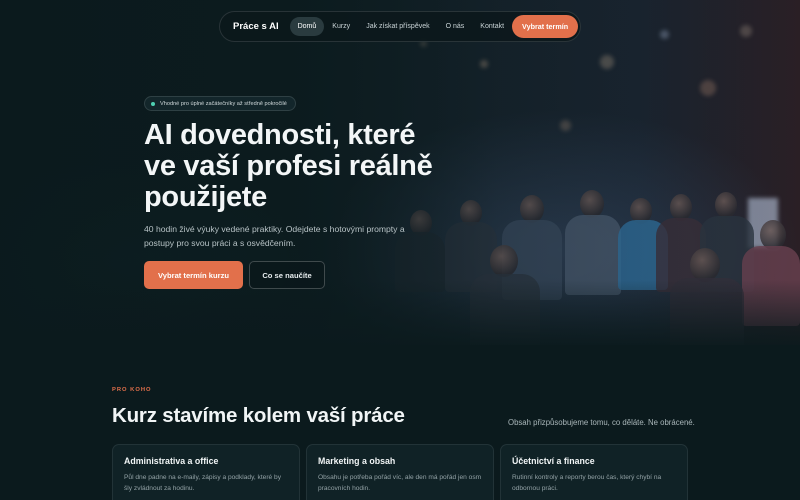 The image size is (800, 500). What do you see at coordinates (545, 26) in the screenshot?
I see `nav-cta-button: Vybrat termín` at bounding box center [545, 26].